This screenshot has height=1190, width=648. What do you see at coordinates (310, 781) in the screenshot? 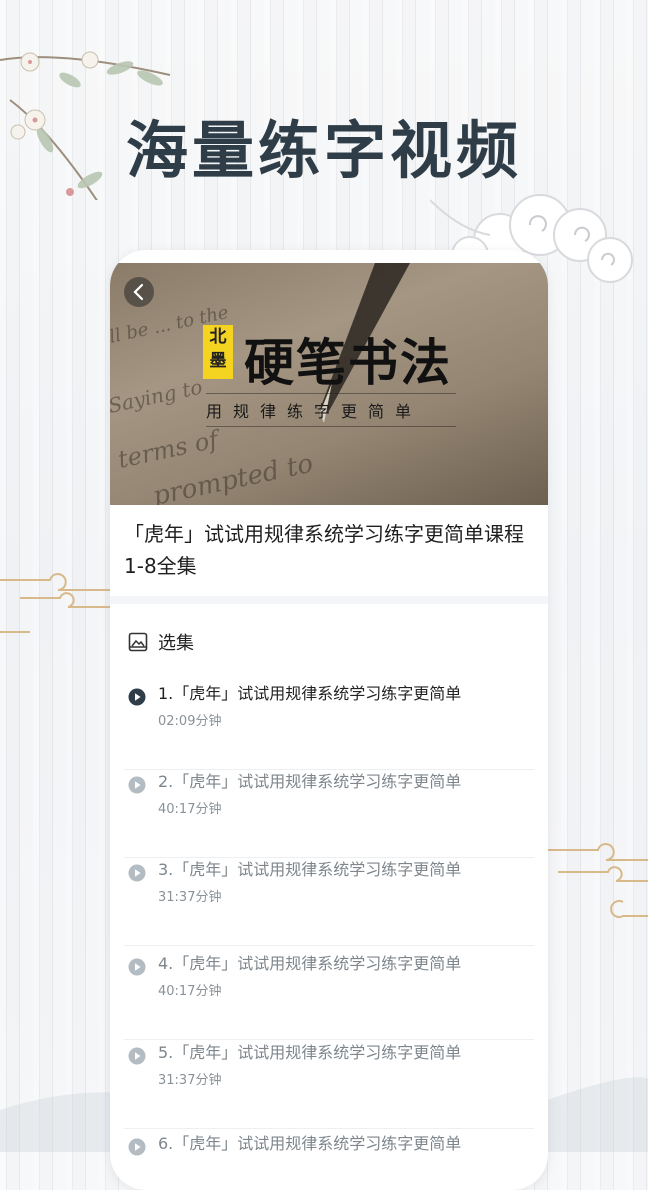
I see `episode-title: 2.「虎年」试试用规律系统学习练字更简单` at bounding box center [310, 781].